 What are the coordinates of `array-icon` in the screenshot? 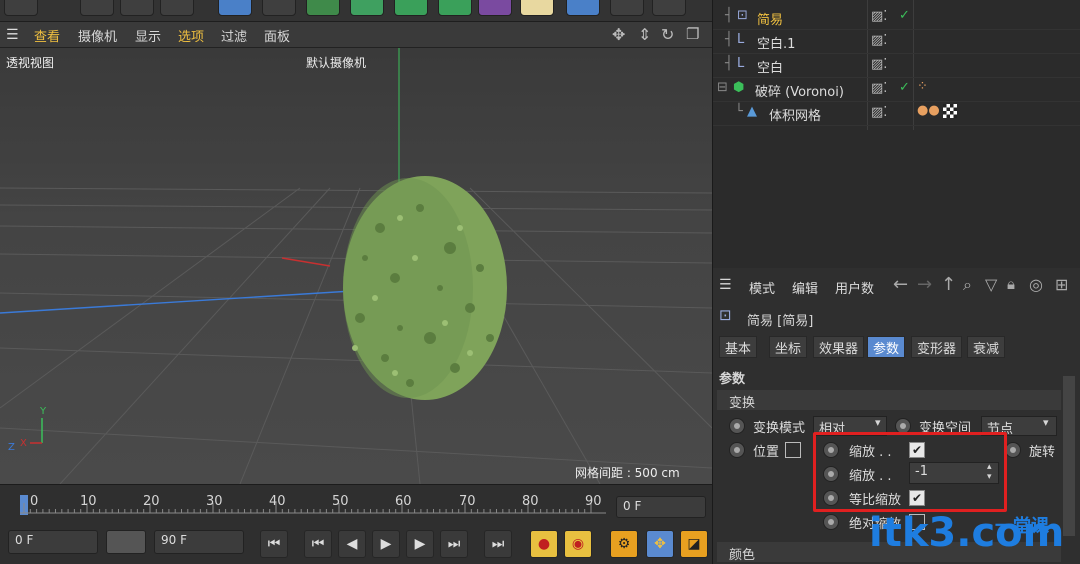 It's located at (367, 8).